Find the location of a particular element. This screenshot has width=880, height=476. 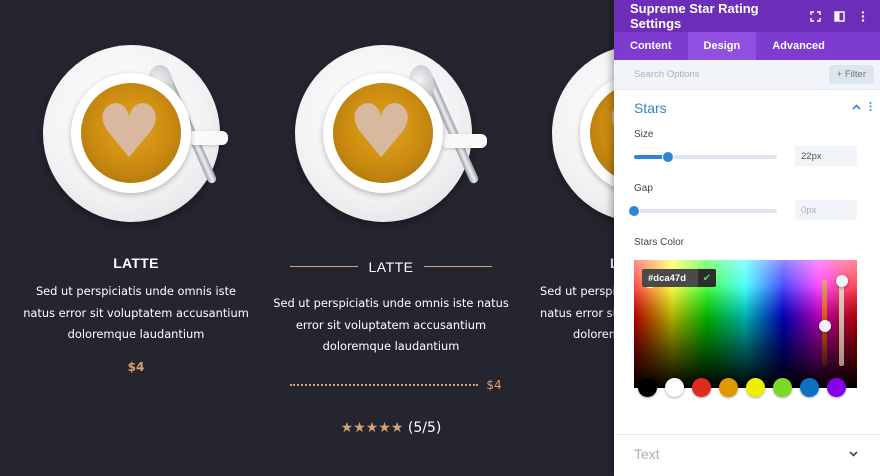

swatch-green is located at coordinates (782, 387).